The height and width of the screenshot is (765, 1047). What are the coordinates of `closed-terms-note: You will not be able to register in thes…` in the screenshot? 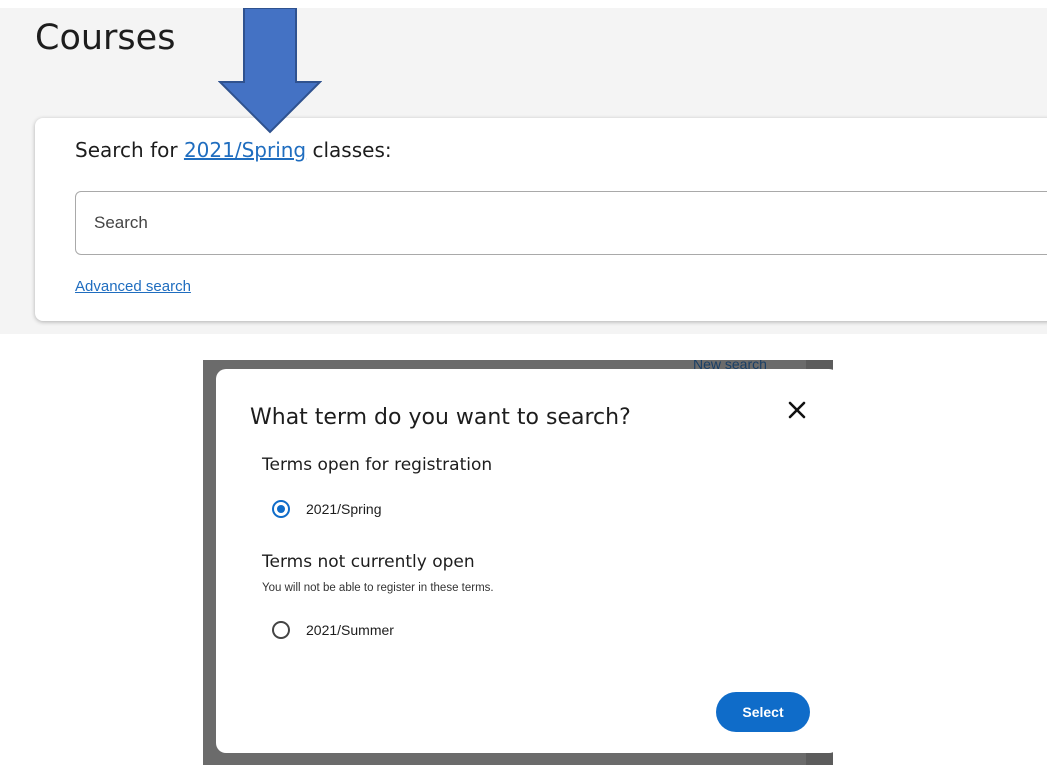 It's located at (378, 588).